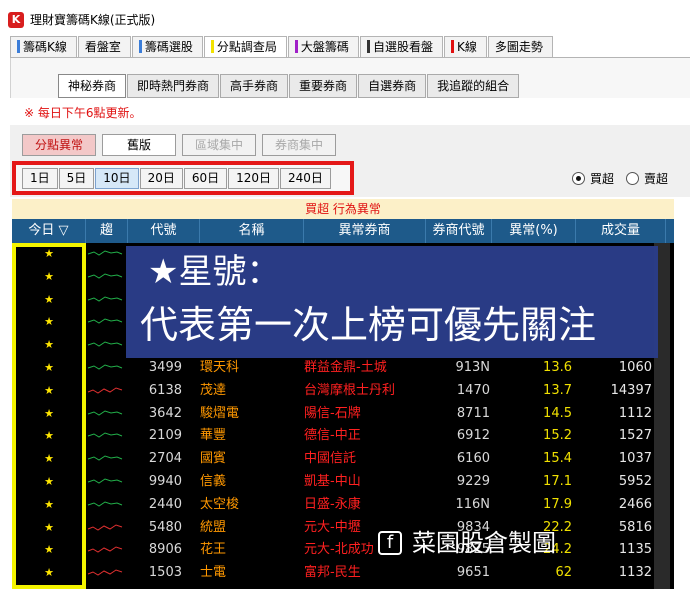  I want to click on column-header-5: 異常券商, so click(365, 231).